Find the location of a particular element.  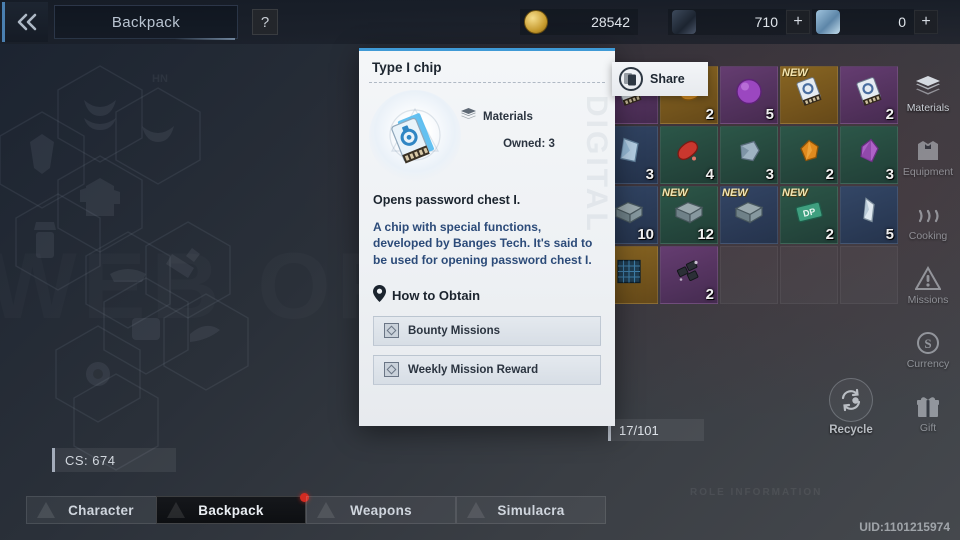

inventory-item-slot: NEW 12 is located at coordinates (689, 215).